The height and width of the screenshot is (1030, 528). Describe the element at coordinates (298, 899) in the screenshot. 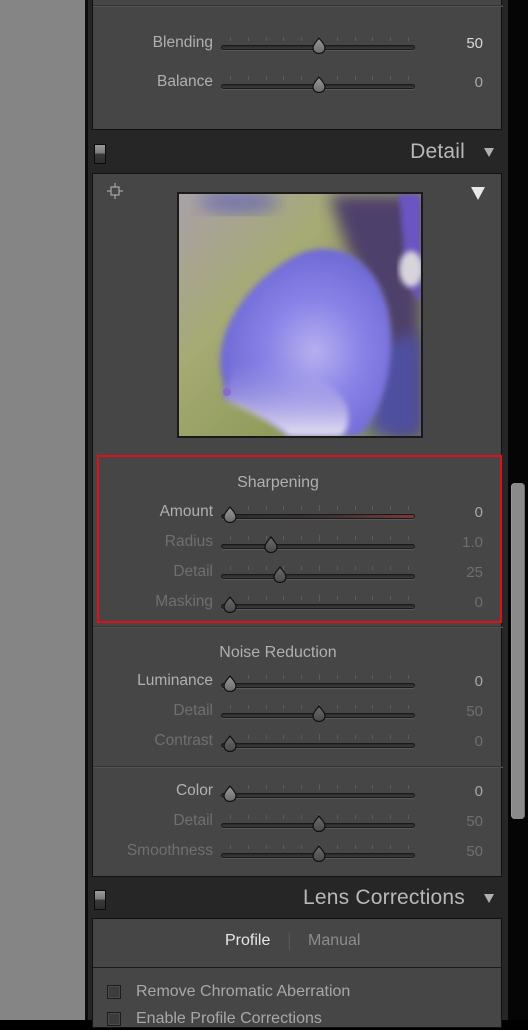

I see `lens-corrections-panel-header: Lens Corrections` at that location.